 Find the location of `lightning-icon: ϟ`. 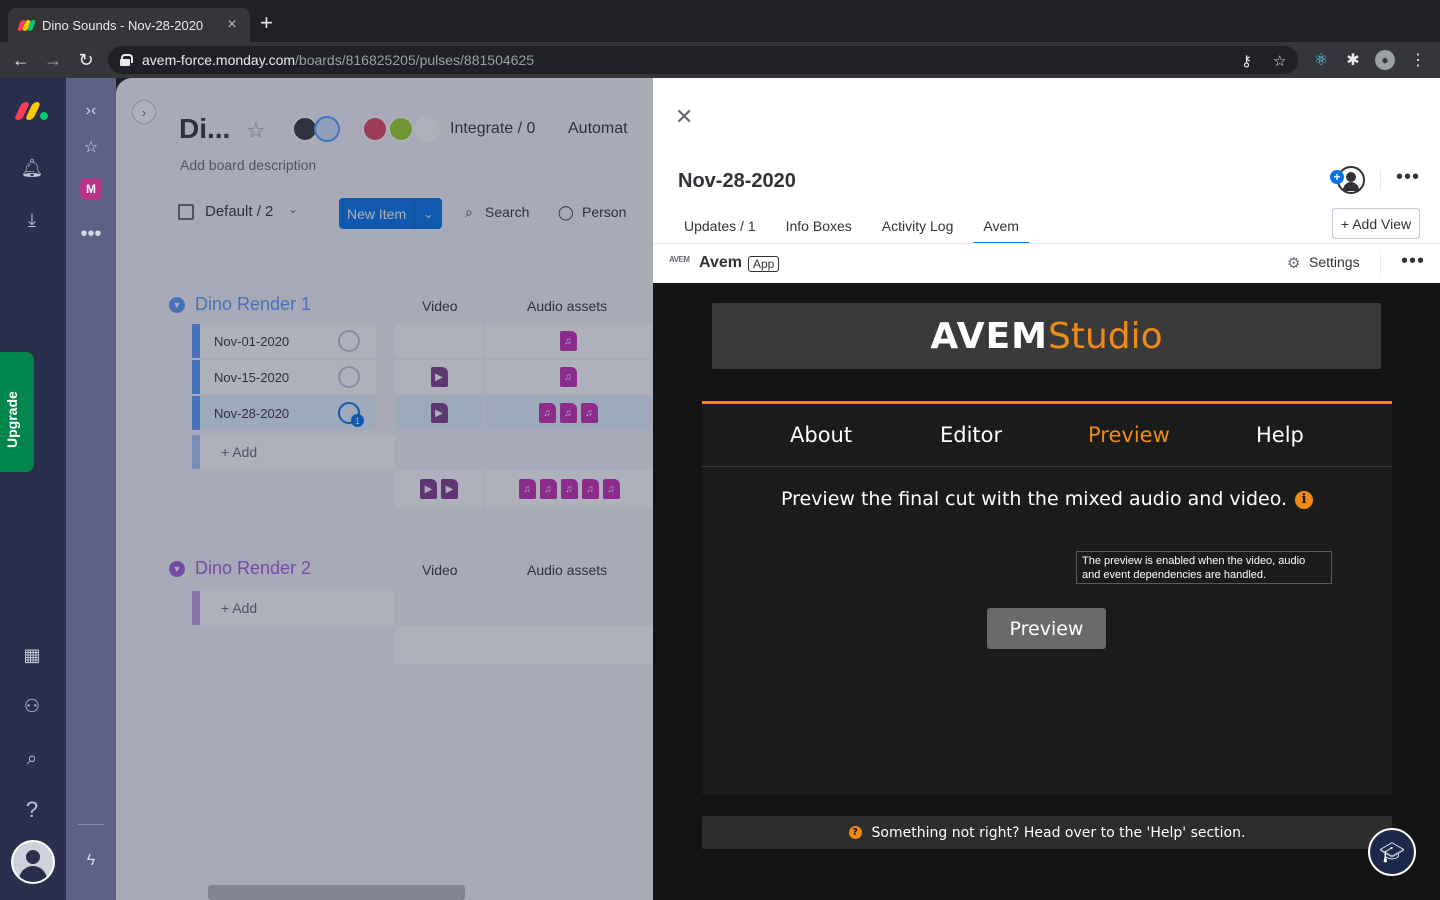

lightning-icon: ϟ is located at coordinates (91, 861).